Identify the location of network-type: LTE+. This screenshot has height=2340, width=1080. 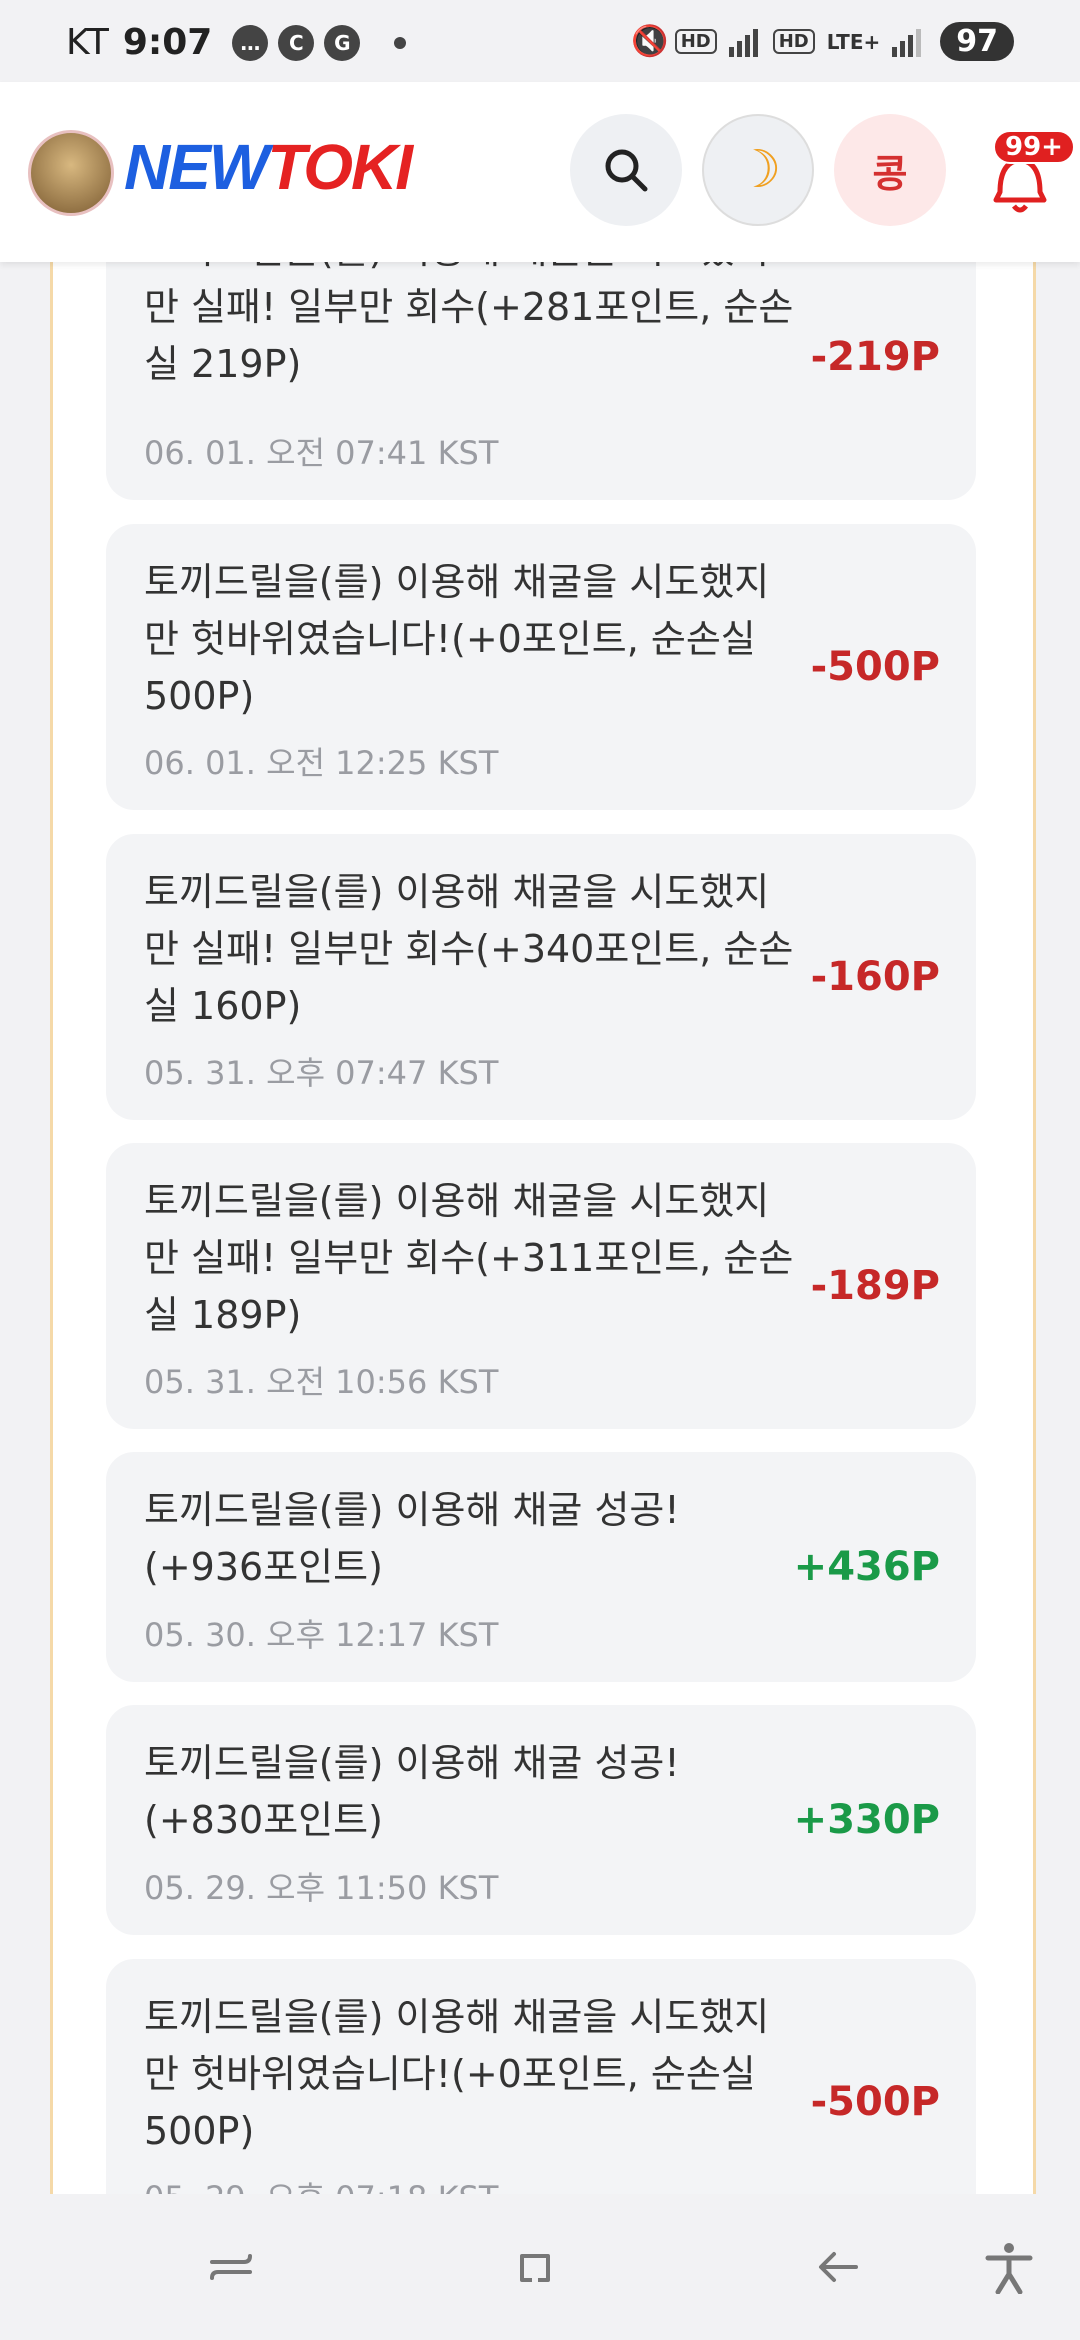
(853, 41).